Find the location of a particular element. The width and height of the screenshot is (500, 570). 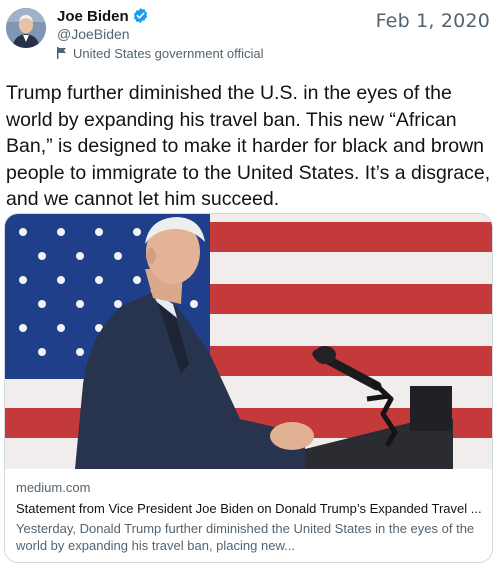

author-handle: @JoeBiden is located at coordinates (93, 34).